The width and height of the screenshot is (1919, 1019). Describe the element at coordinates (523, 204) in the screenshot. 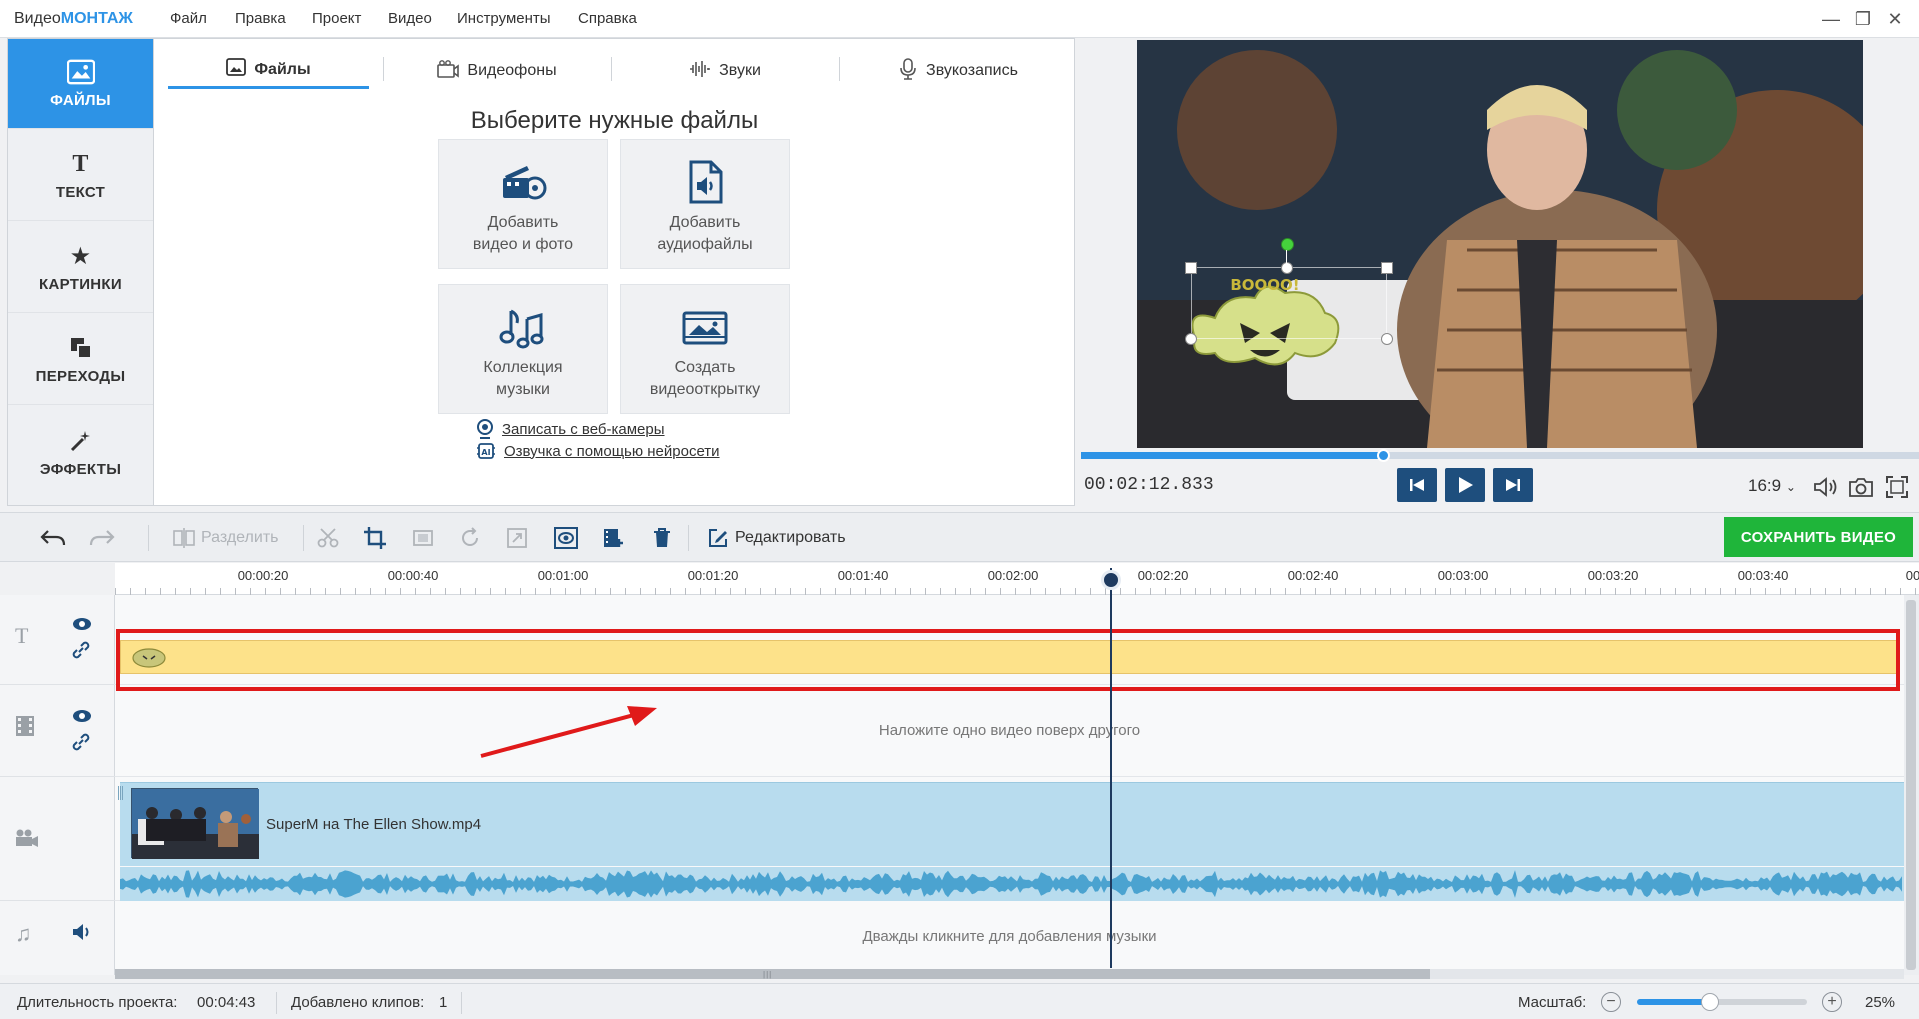

I see `add-video-photo-tile: Добавить видео и фото` at that location.